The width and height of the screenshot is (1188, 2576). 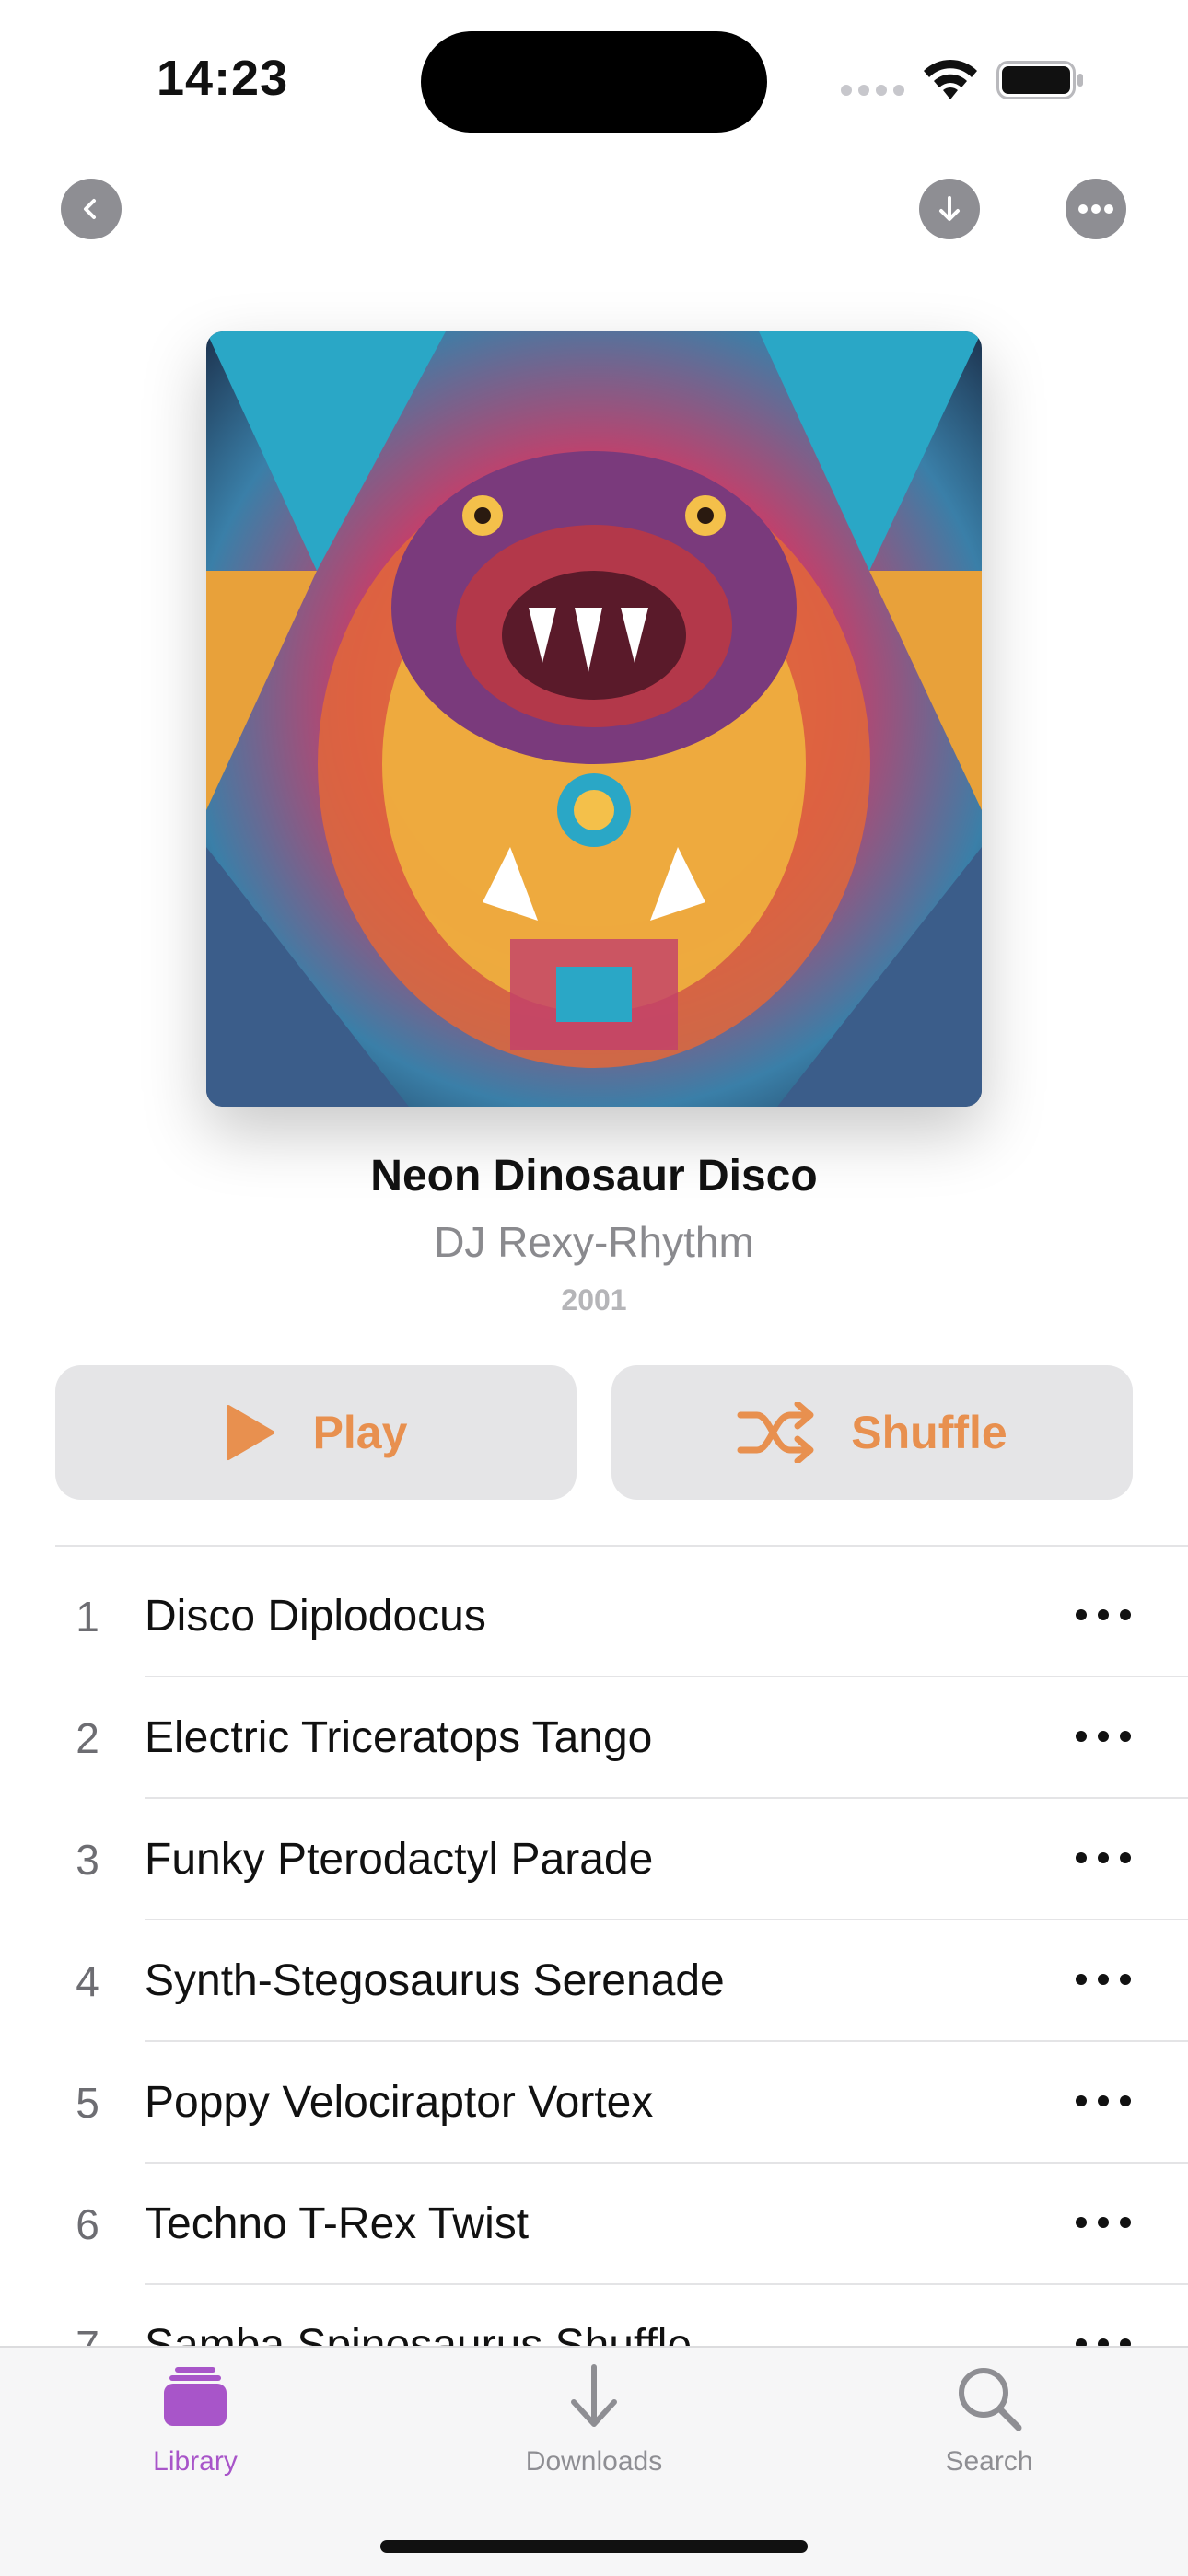 What do you see at coordinates (594, 1300) in the screenshot?
I see `album-year: 2001` at bounding box center [594, 1300].